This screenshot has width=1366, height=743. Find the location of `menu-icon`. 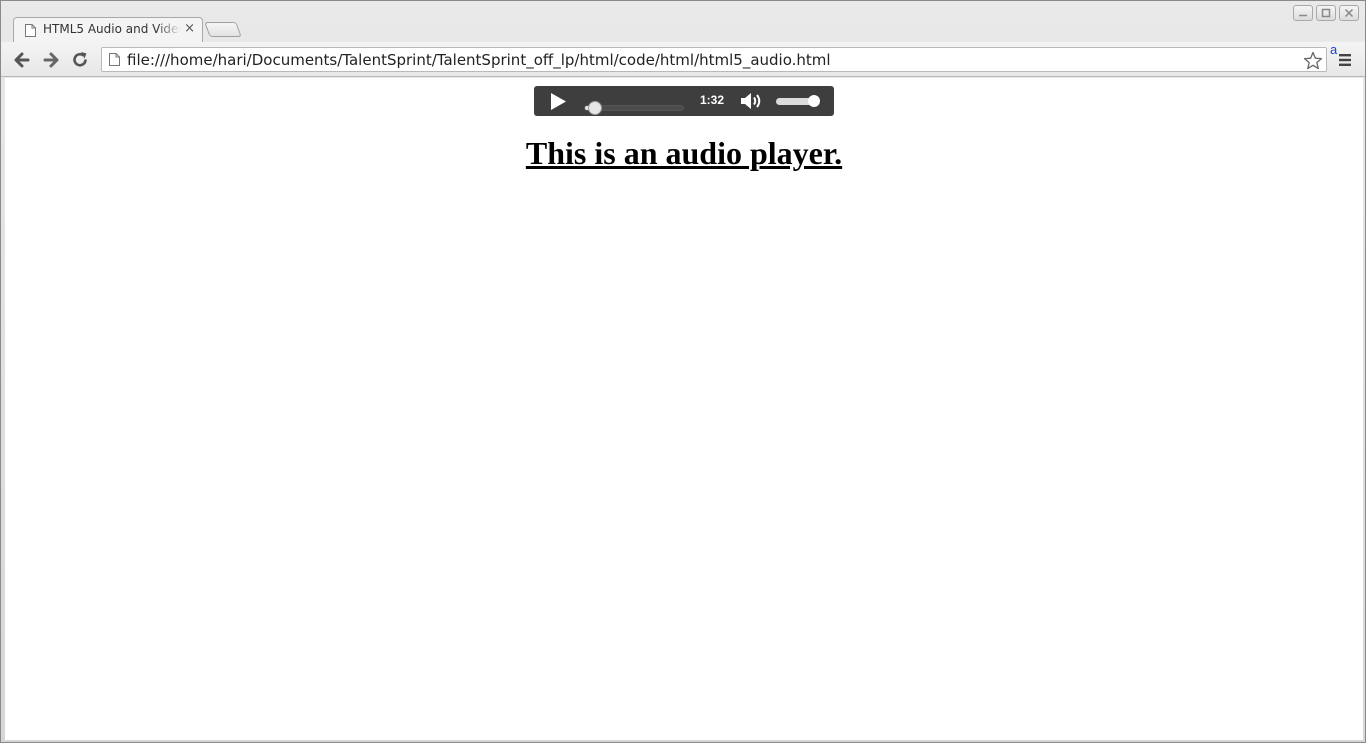

menu-icon is located at coordinates (1345, 60).